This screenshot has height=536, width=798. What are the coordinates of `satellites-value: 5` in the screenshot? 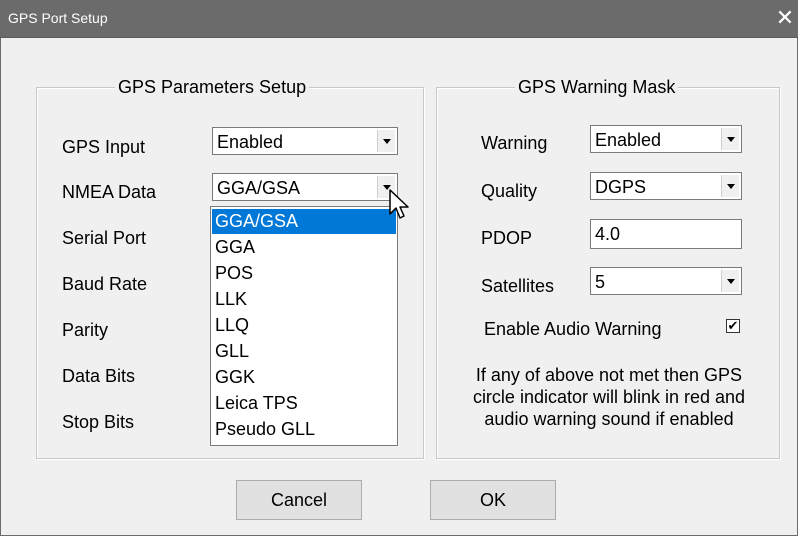 It's located at (600, 282).